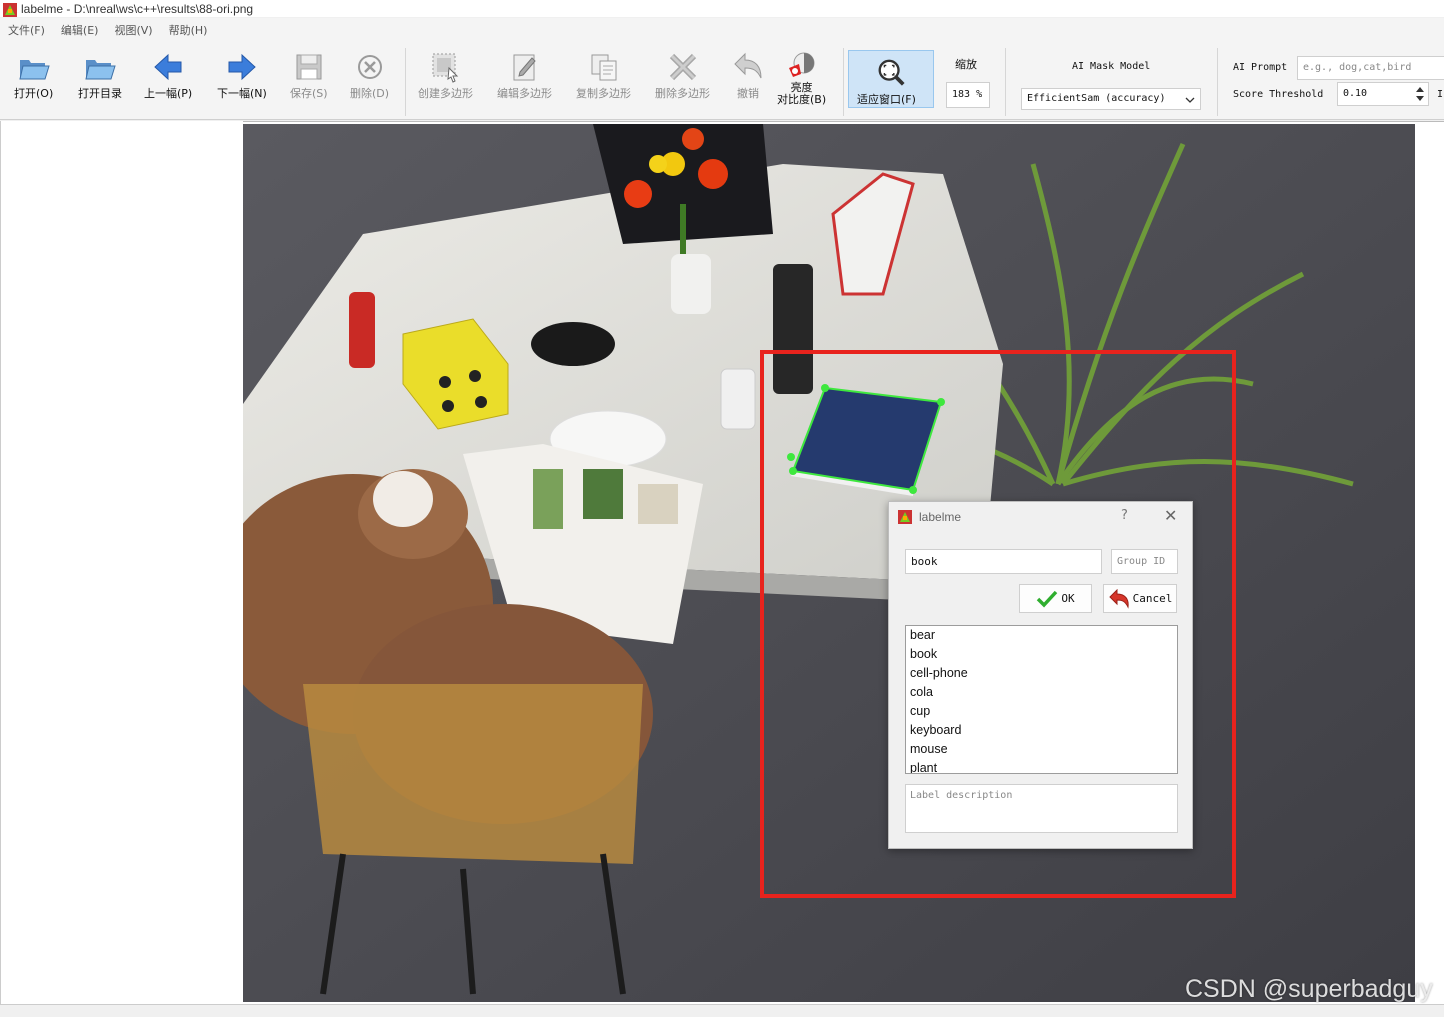  I want to click on undo-label: 撤销, so click(748, 93).